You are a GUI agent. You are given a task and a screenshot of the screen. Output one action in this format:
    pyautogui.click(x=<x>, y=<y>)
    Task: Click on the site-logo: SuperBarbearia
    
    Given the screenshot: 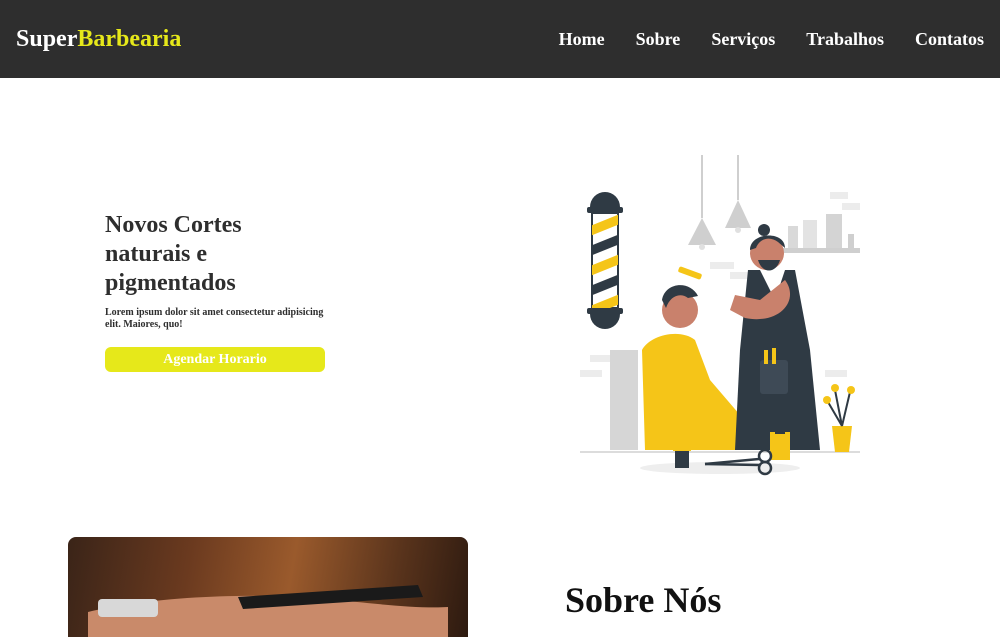 What is the action you would take?
    pyautogui.click(x=98, y=39)
    